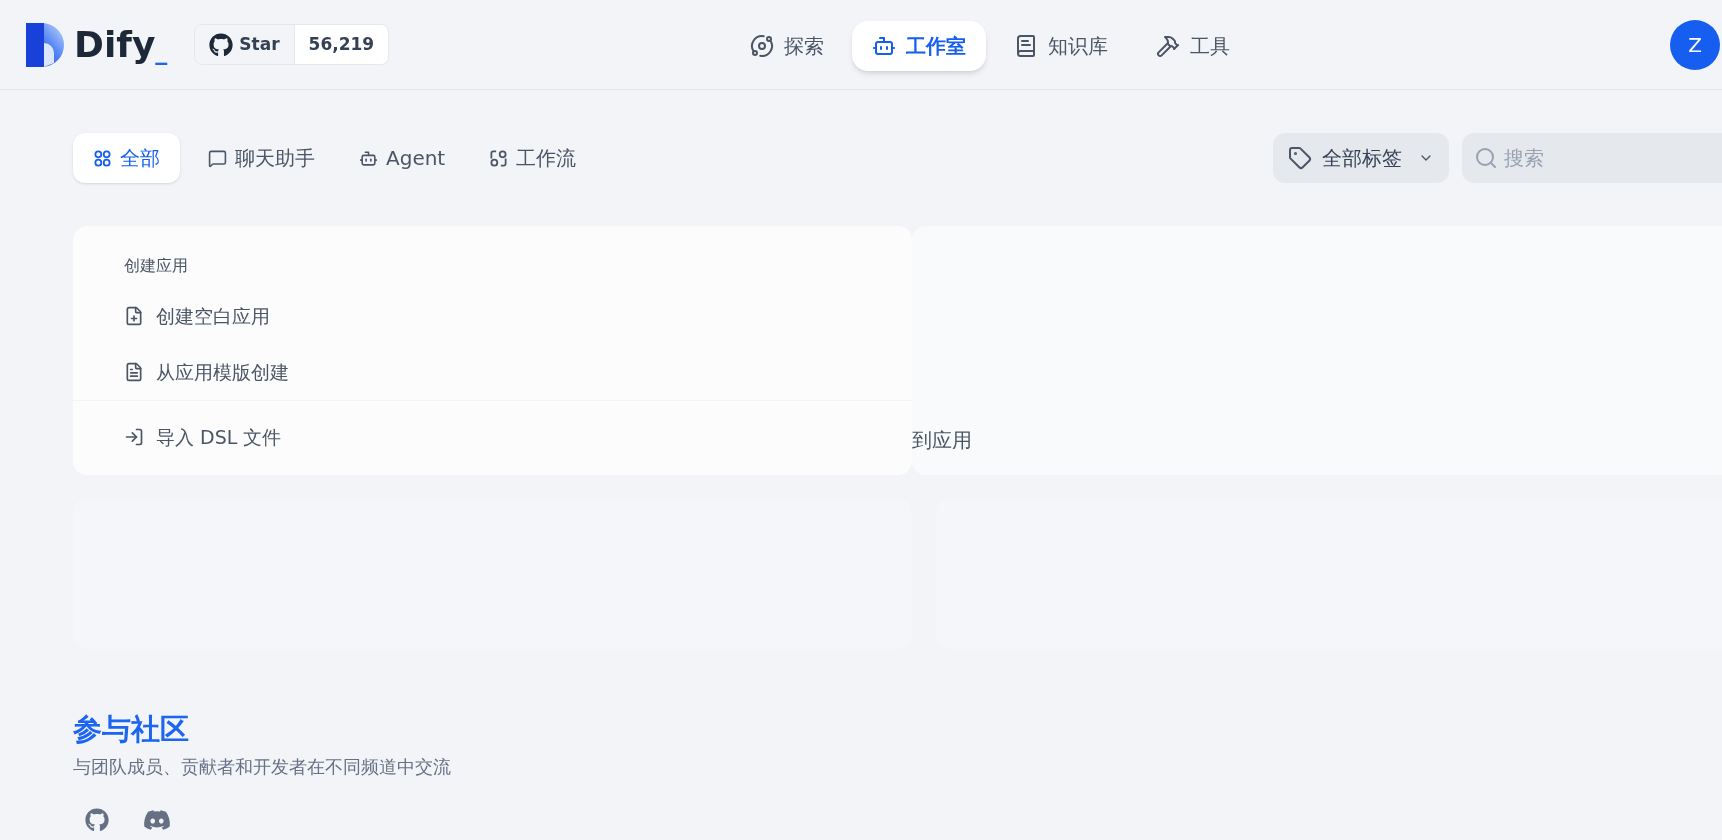 Image resolution: width=1722 pixels, height=840 pixels. What do you see at coordinates (1695, 44) in the screenshot?
I see `user-avatar: Z` at bounding box center [1695, 44].